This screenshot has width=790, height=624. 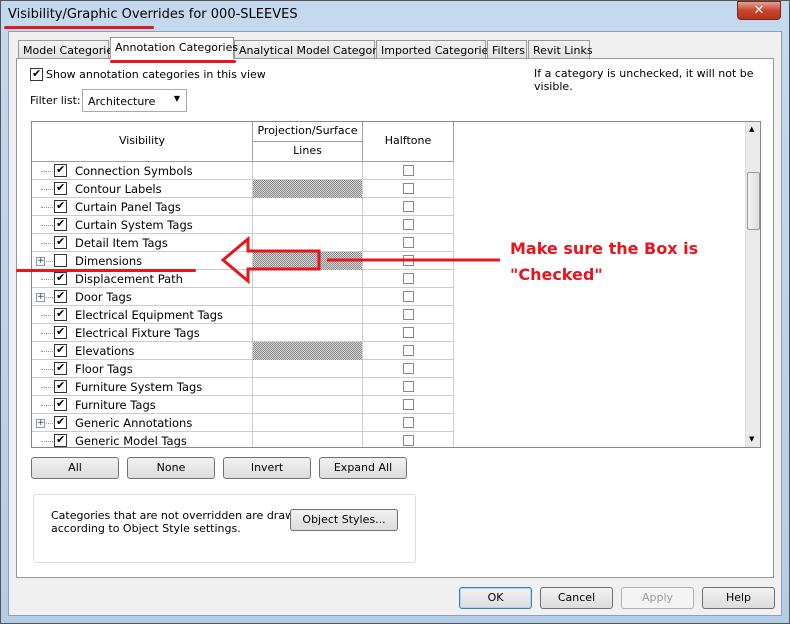 What do you see at coordinates (751, 129) in the screenshot?
I see `scroll-up-icon: ▲` at bounding box center [751, 129].